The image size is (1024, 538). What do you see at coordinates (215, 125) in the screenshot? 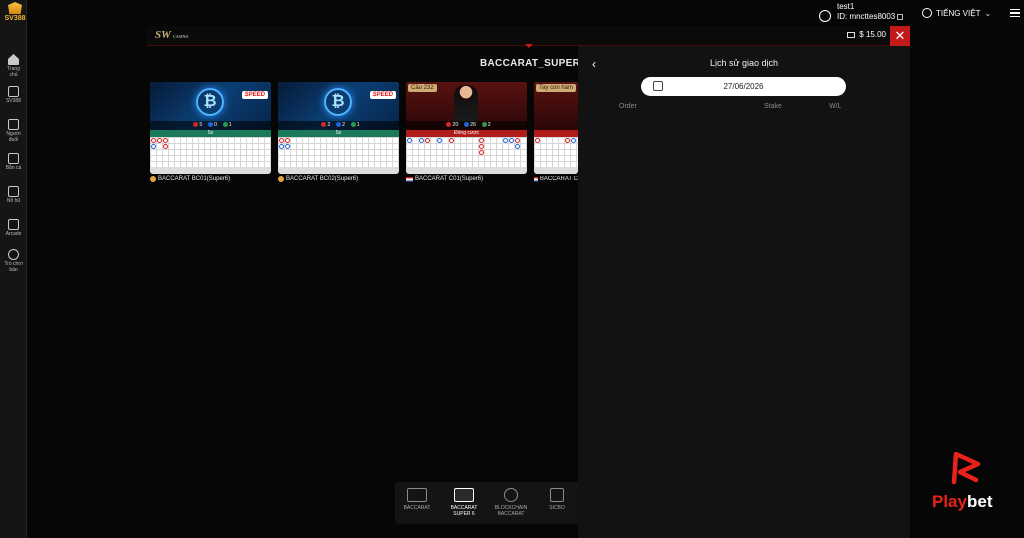
I see `player-count: 0` at bounding box center [215, 125].